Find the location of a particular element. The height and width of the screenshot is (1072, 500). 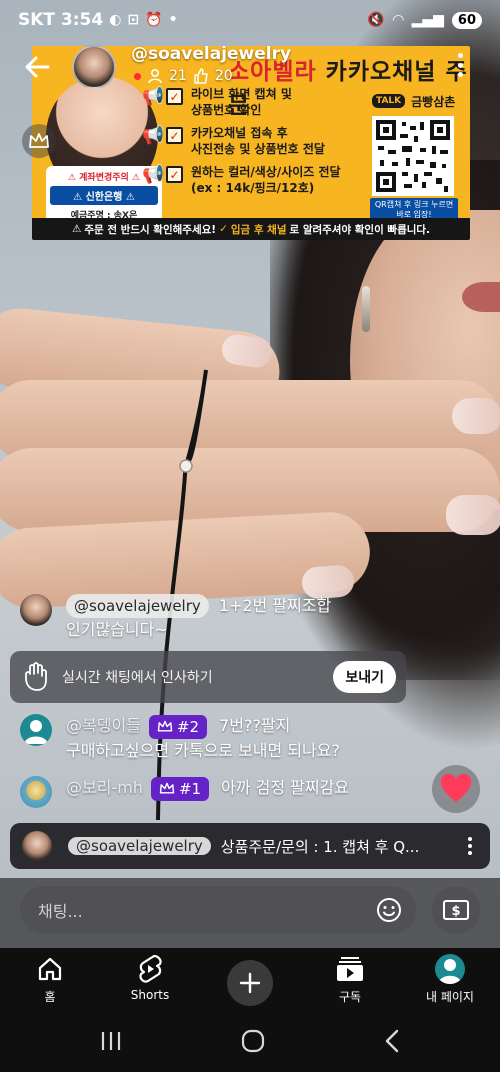

order-step: 📢 ✓ 카카오채널 접속 후 사진전송 및 상품번호 전달 is located at coordinates (257, 141).